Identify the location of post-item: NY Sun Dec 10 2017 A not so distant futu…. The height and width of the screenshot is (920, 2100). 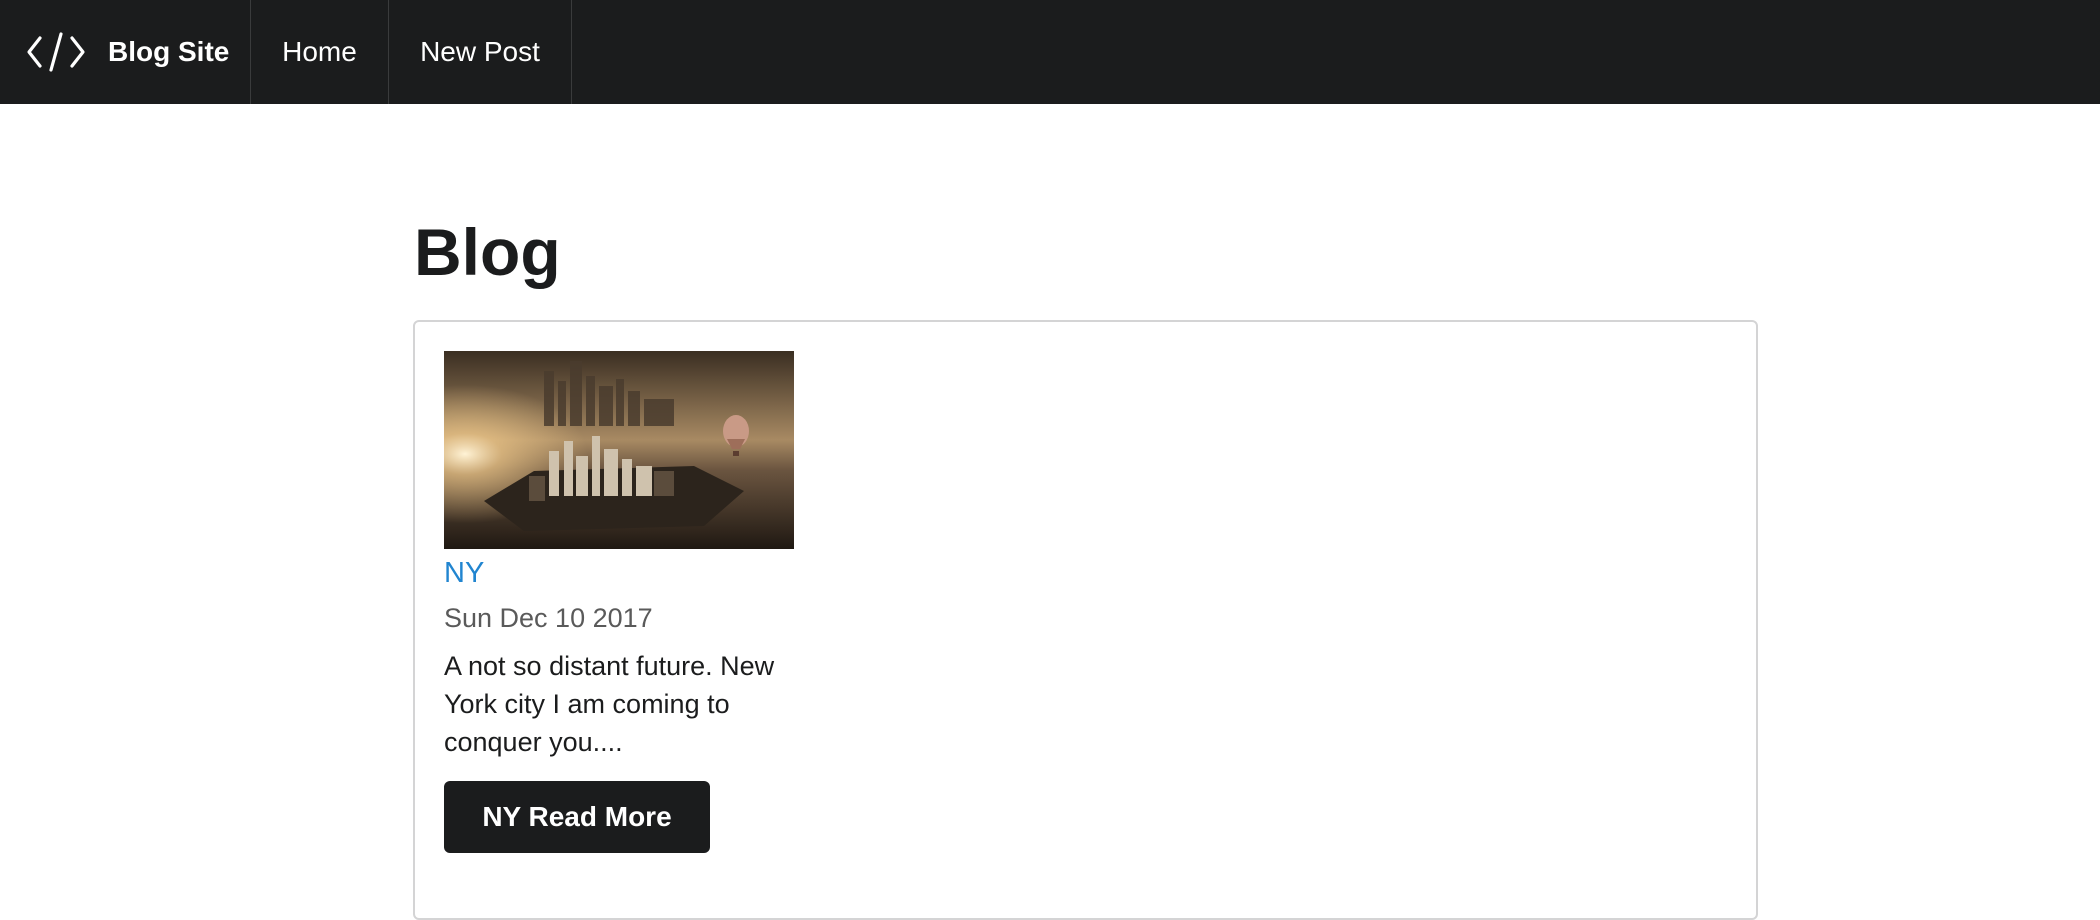
(624, 602).